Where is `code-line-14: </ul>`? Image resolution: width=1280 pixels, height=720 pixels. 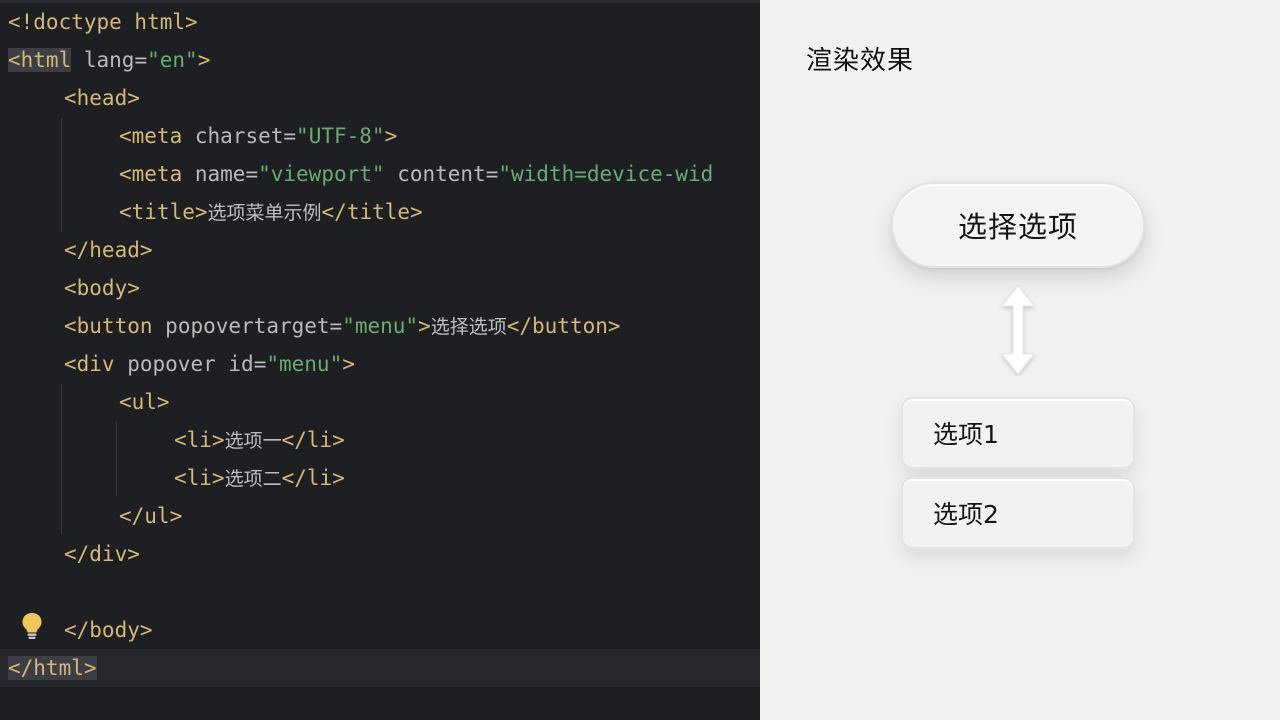 code-line-14: </ul> is located at coordinates (380, 516).